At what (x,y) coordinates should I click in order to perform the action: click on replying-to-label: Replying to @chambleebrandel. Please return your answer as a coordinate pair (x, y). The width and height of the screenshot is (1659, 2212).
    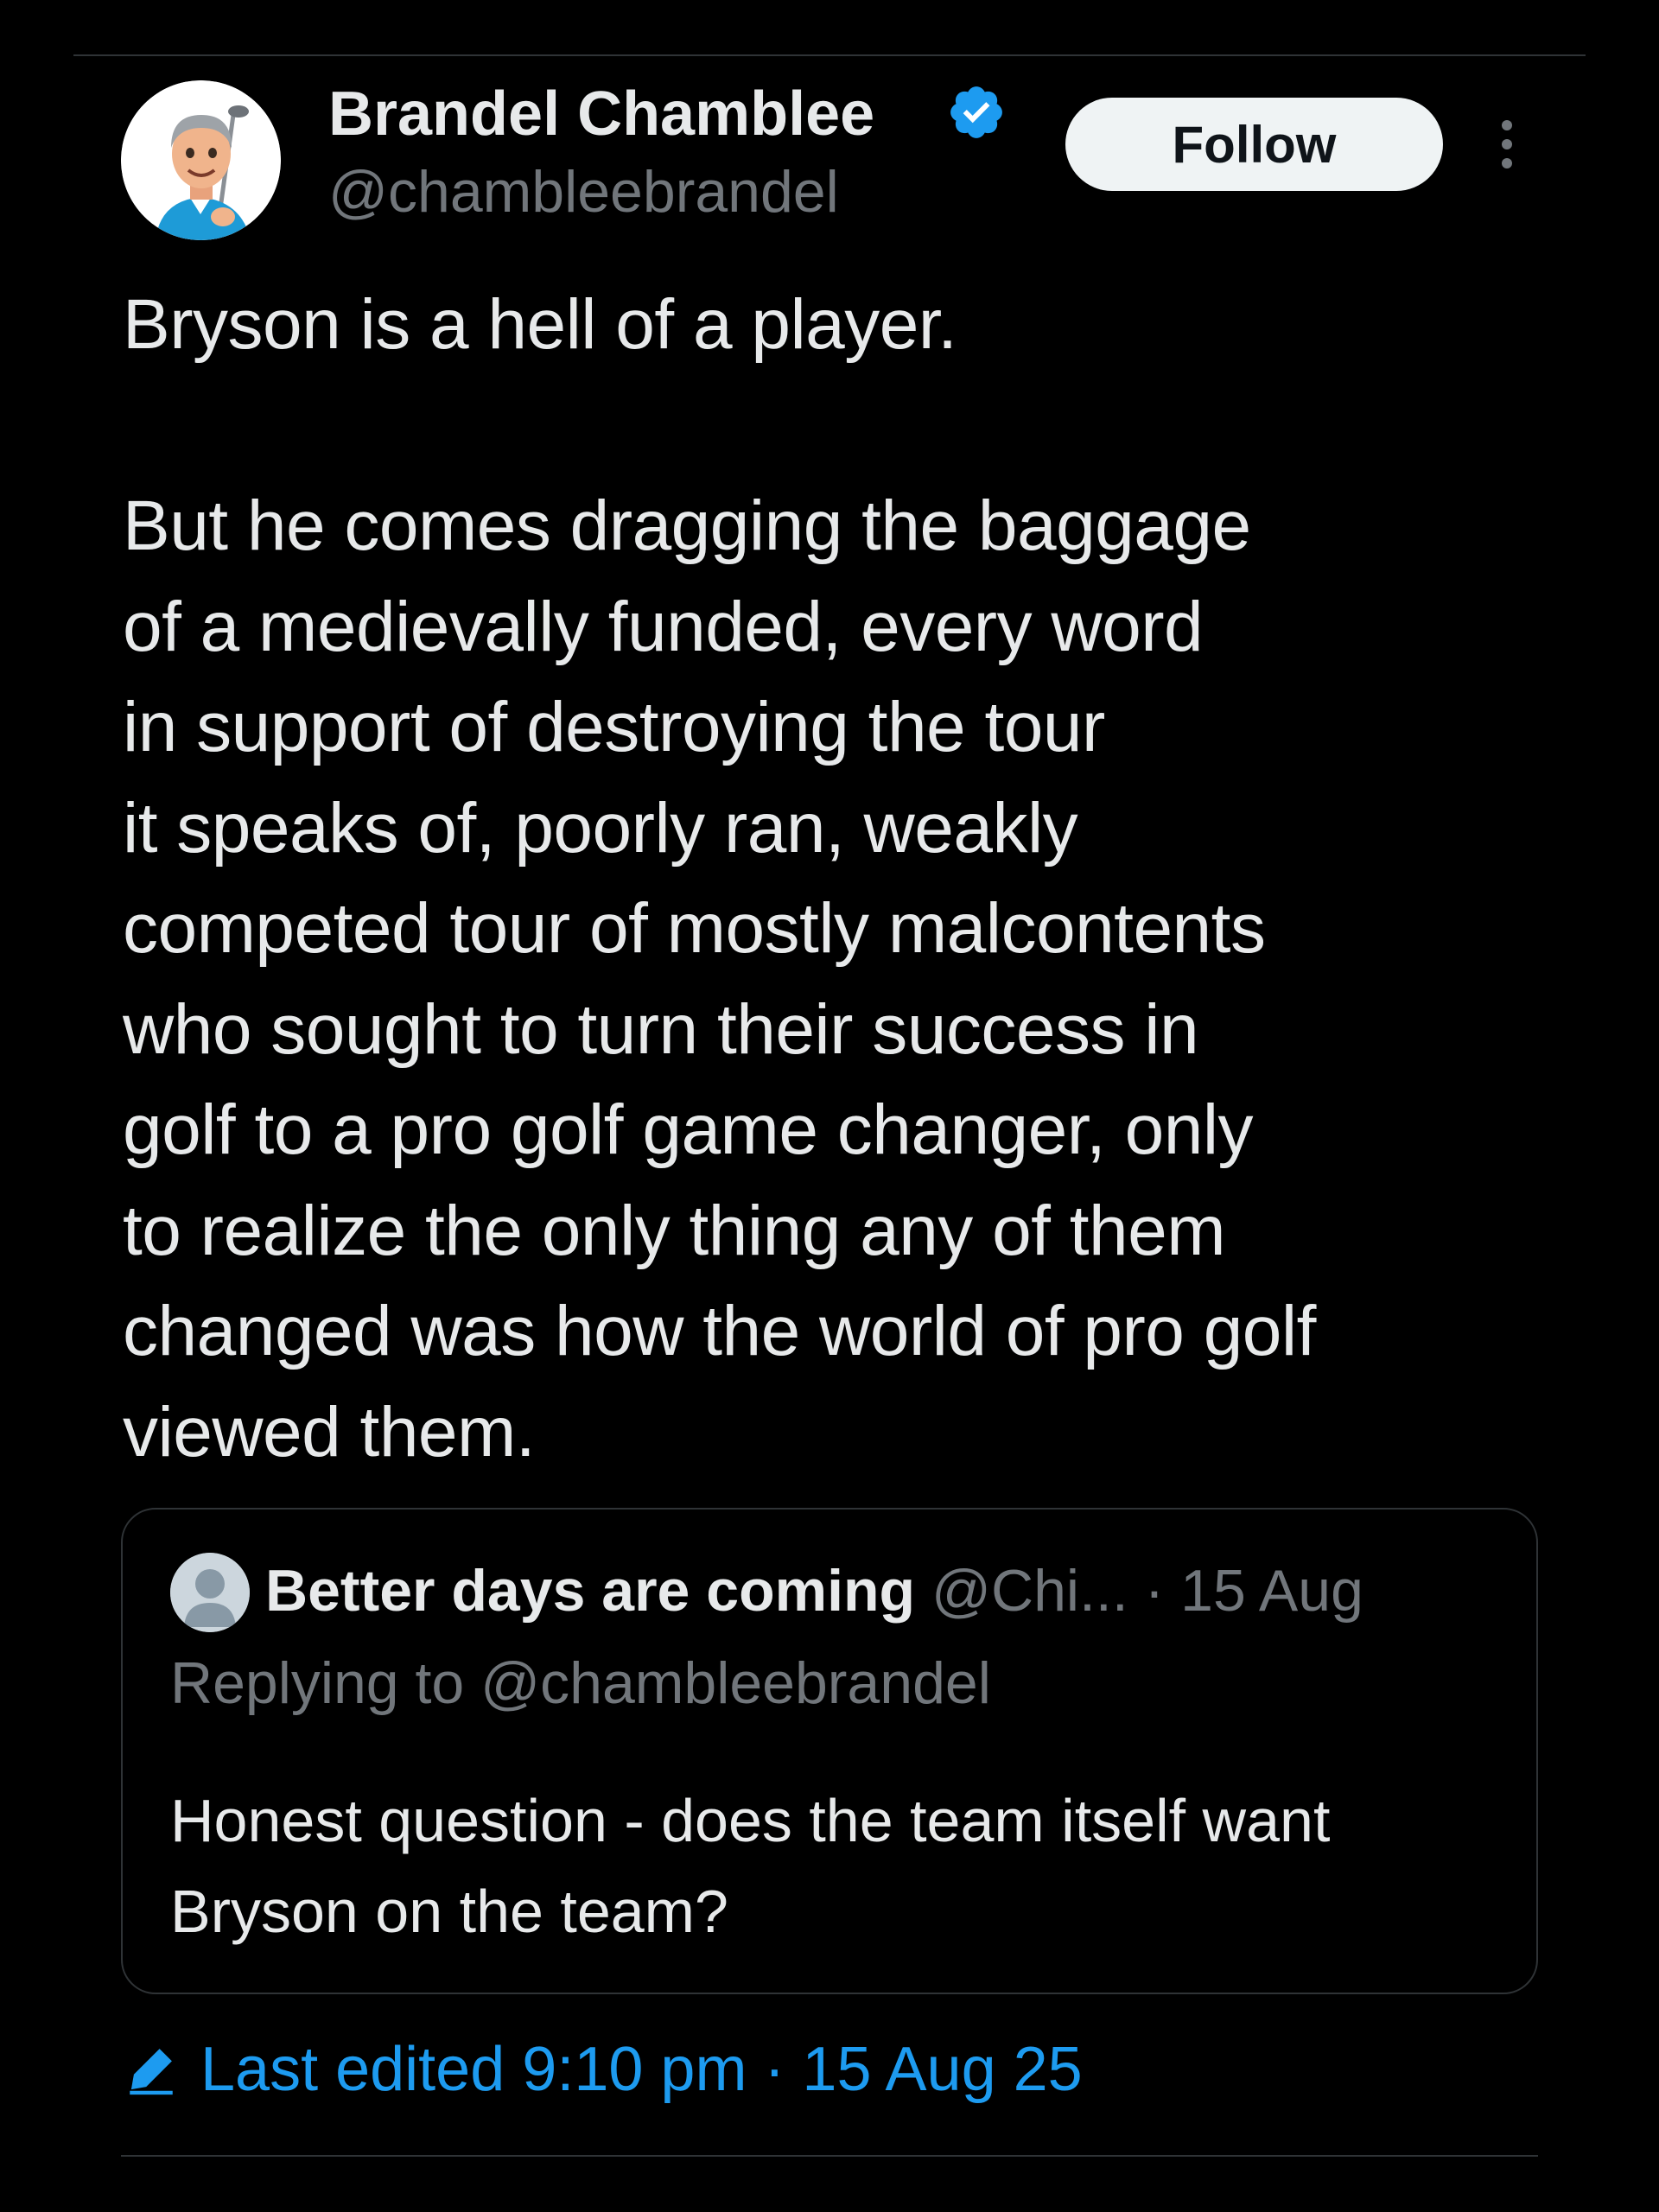
    Looking at the image, I should click on (580, 1683).